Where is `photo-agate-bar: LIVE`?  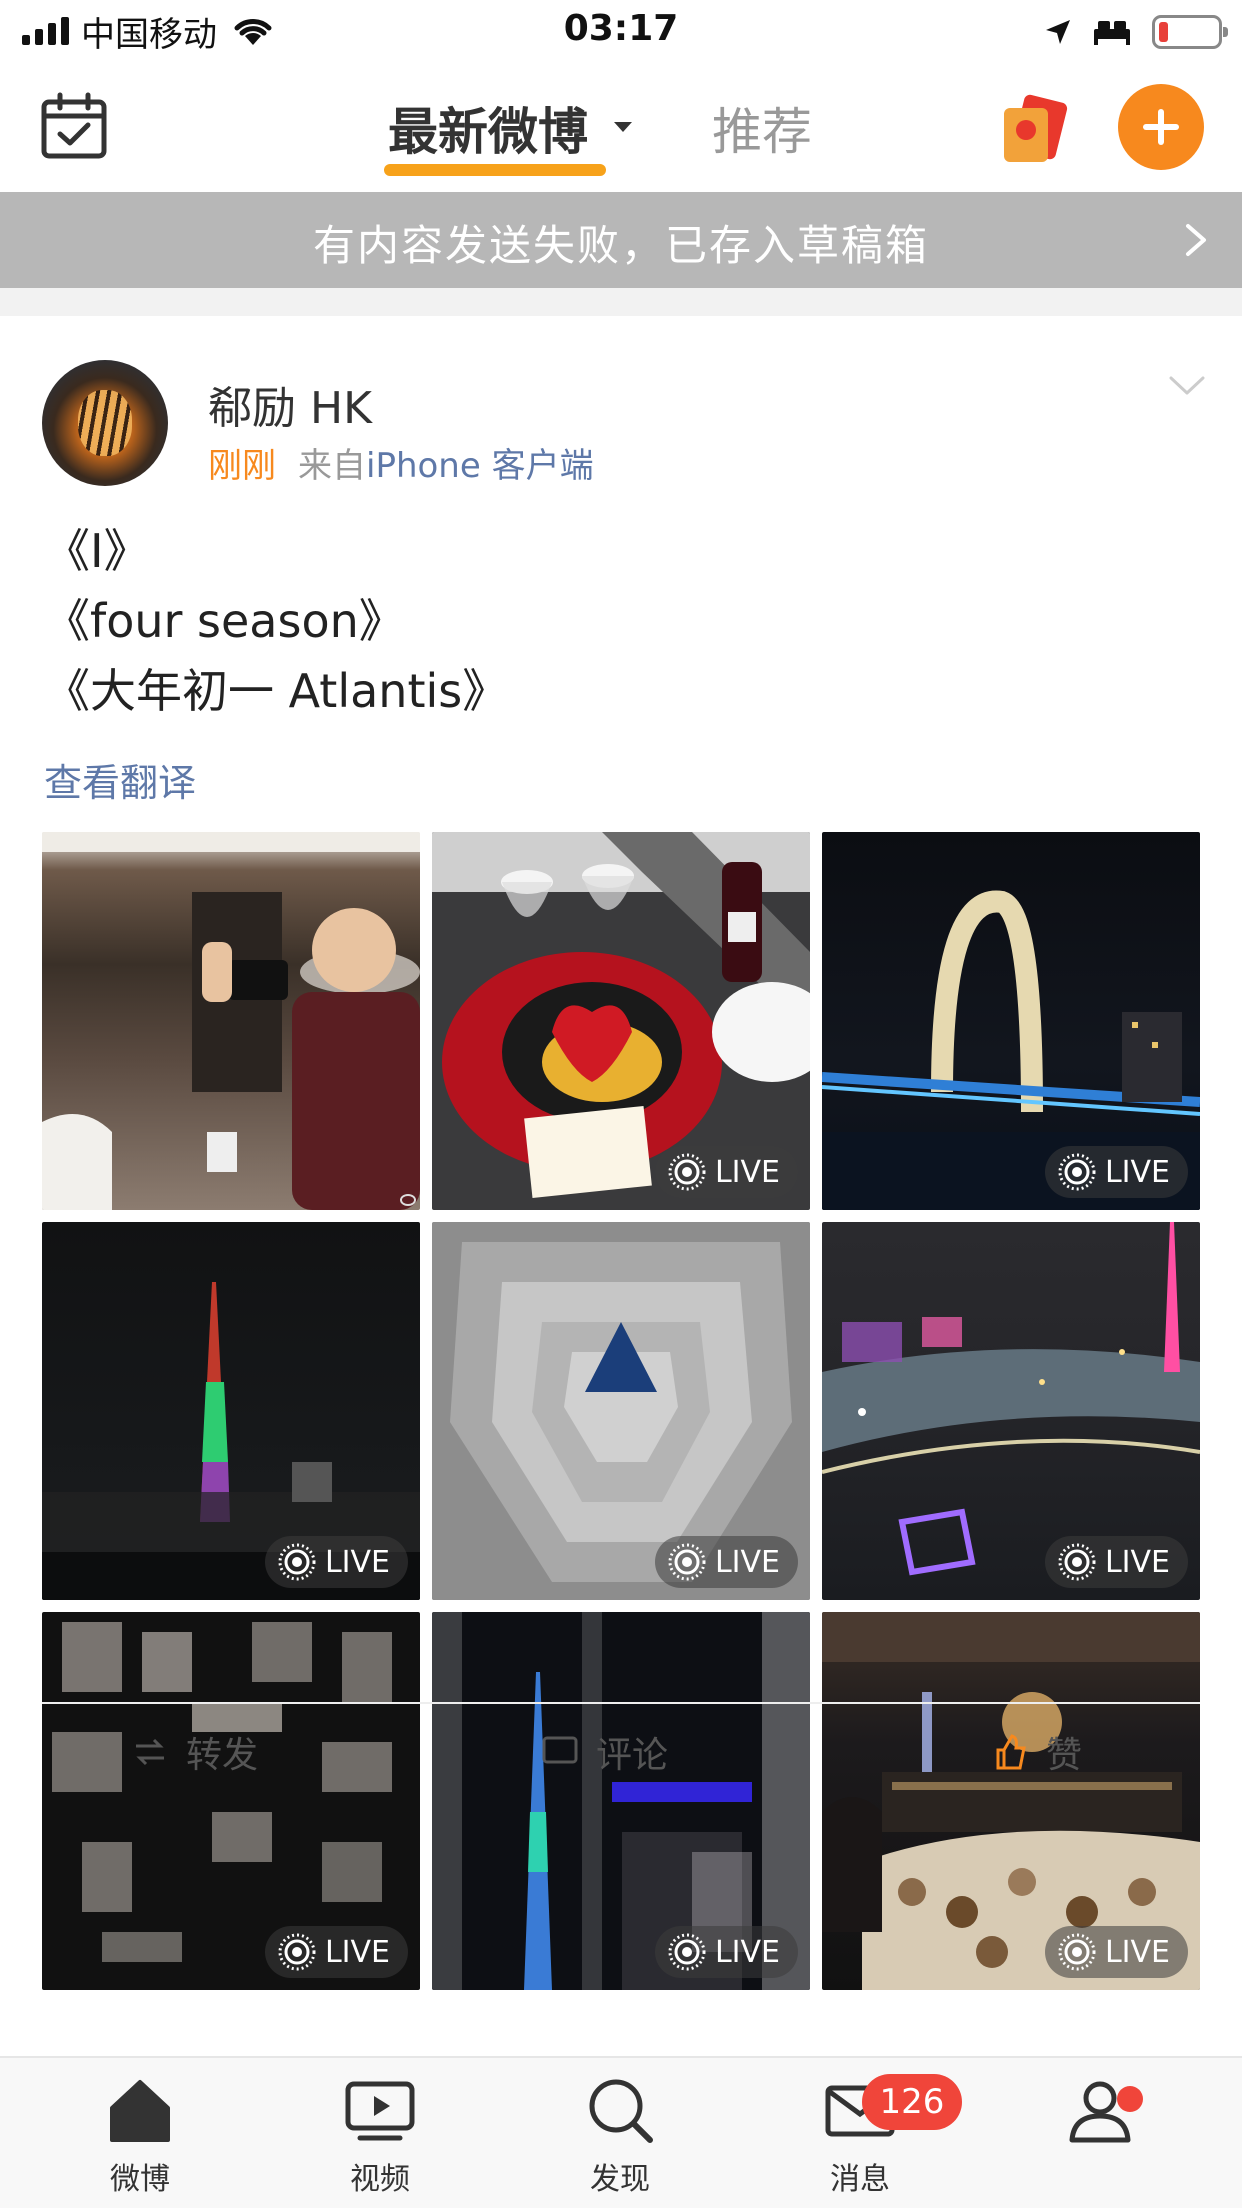
photo-agate-bar: LIVE is located at coordinates (1011, 1801).